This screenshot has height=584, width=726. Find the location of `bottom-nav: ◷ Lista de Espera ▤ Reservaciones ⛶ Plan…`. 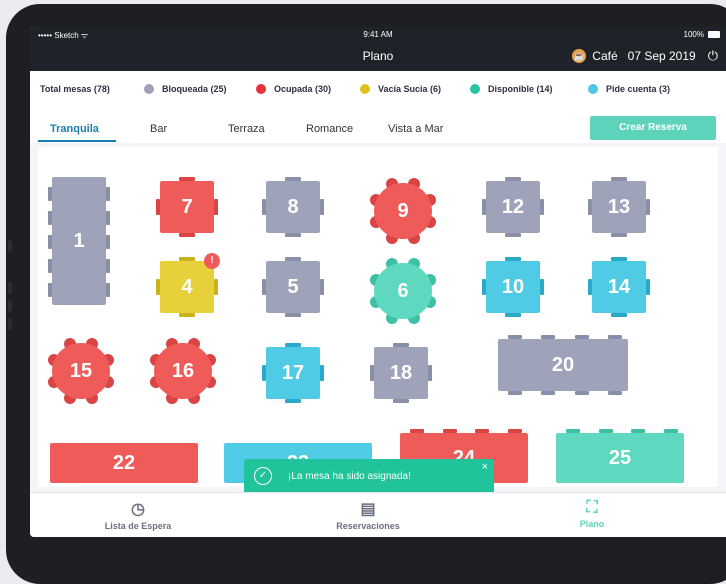

bottom-nav: ◷ Lista de Espera ▤ Reservaciones ⛶ Plan… is located at coordinates (378, 514).